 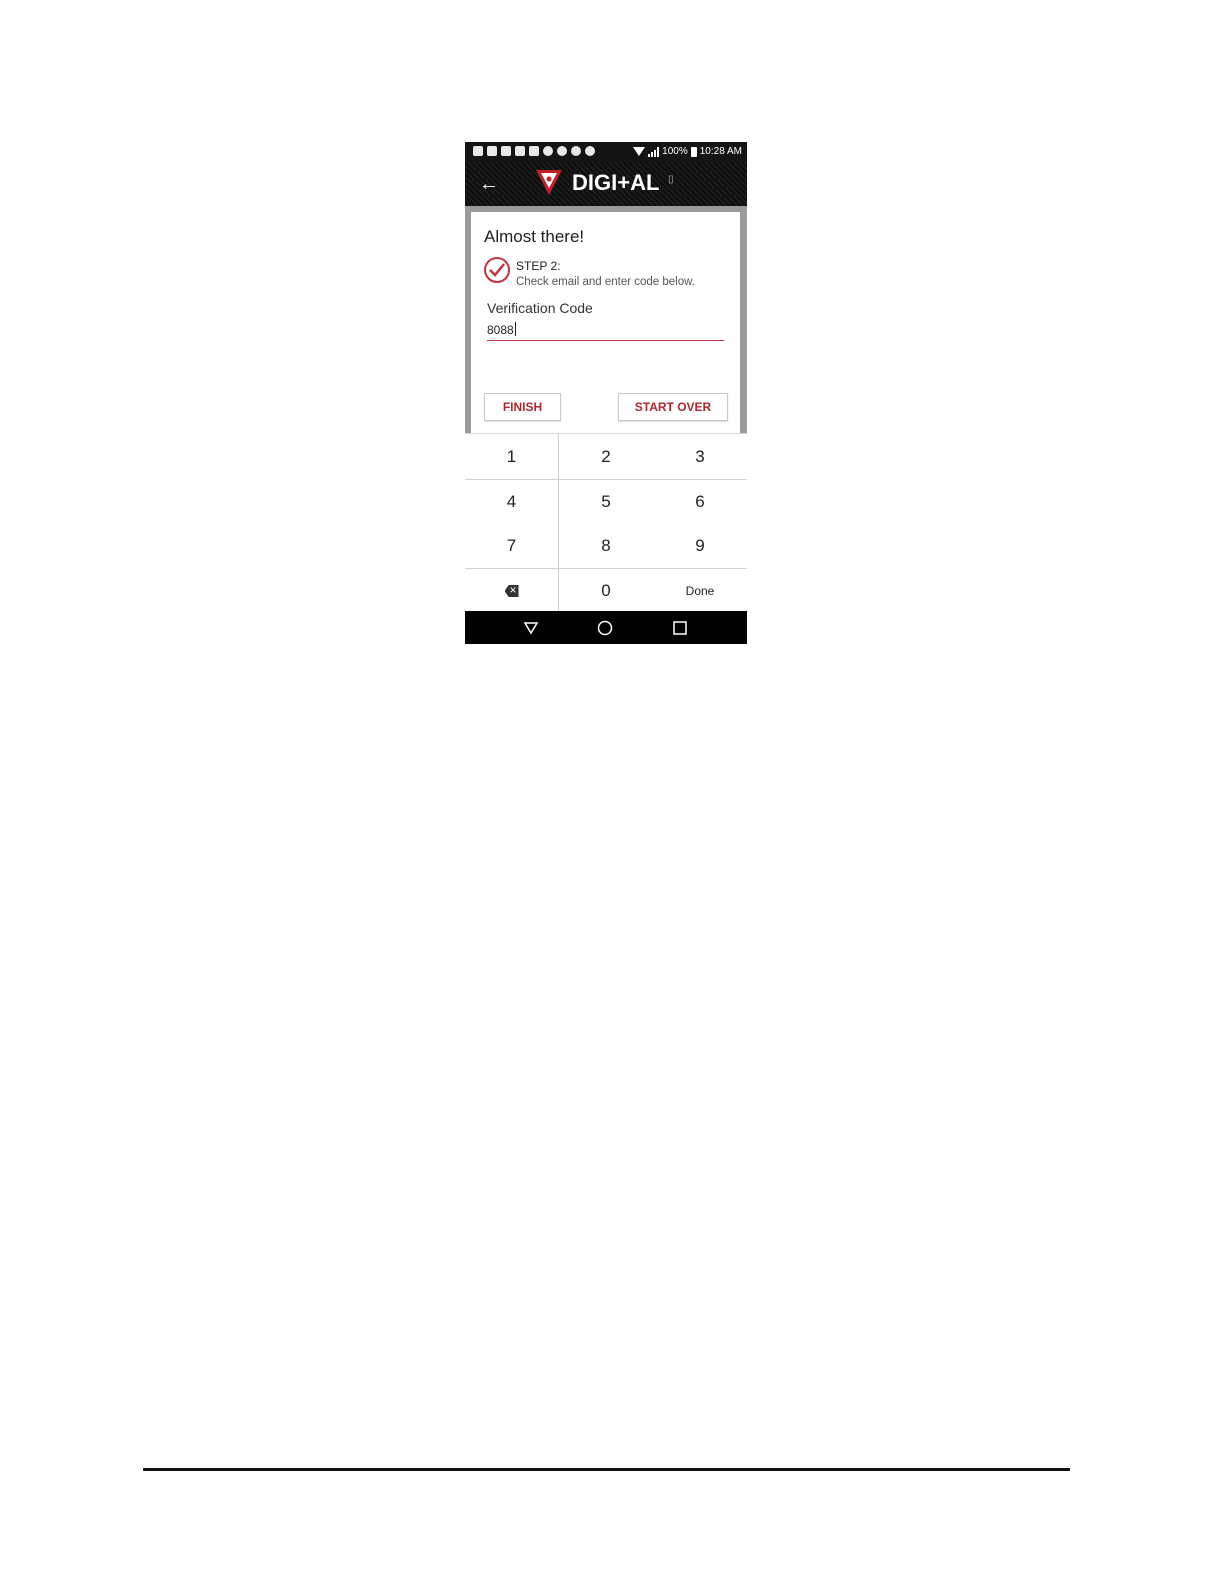 I want to click on card-title: Almost there!, so click(x=534, y=236).